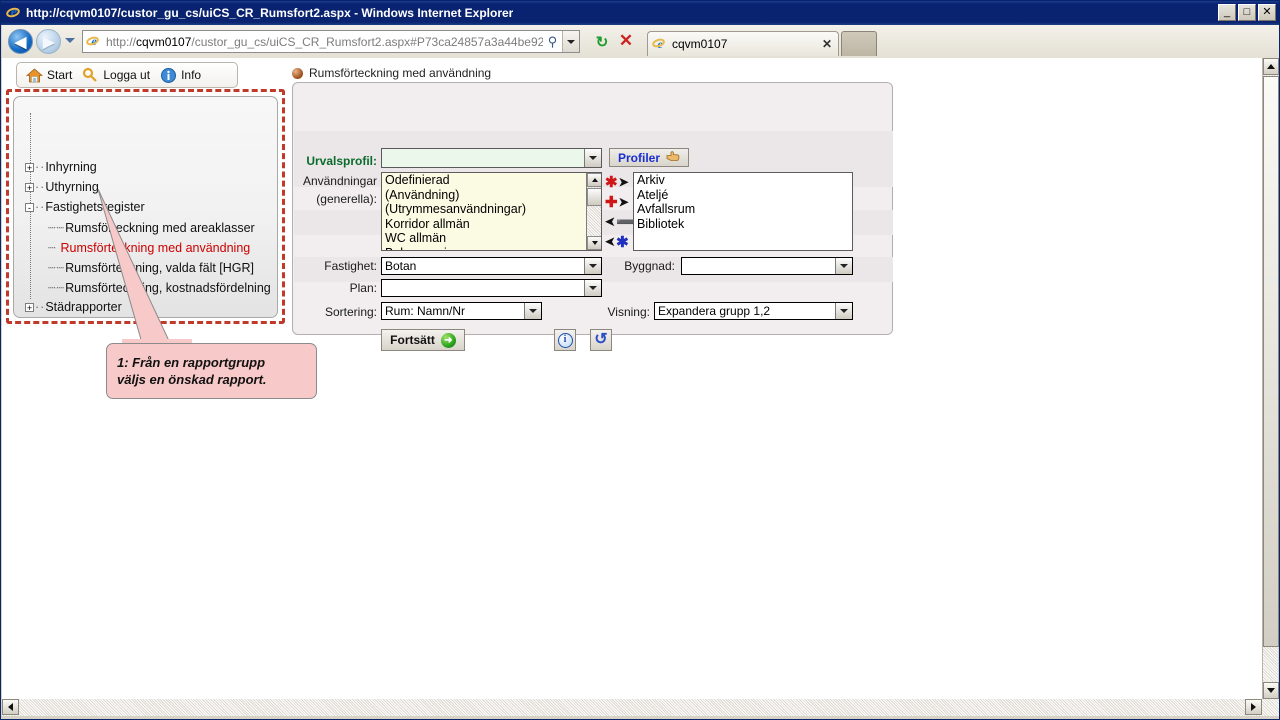 The height and width of the screenshot is (720, 1280). I want to click on scroll-right-button, so click(1253, 707).